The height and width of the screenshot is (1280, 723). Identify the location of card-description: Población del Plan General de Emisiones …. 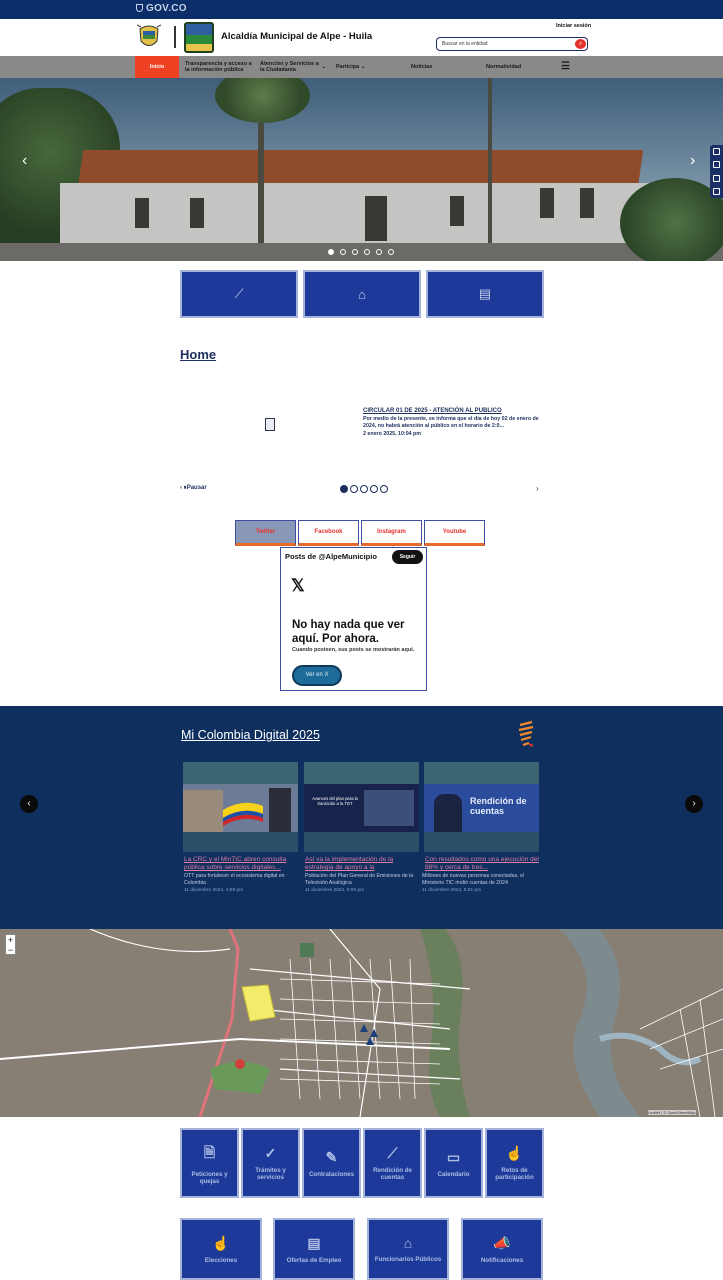
(359, 879).